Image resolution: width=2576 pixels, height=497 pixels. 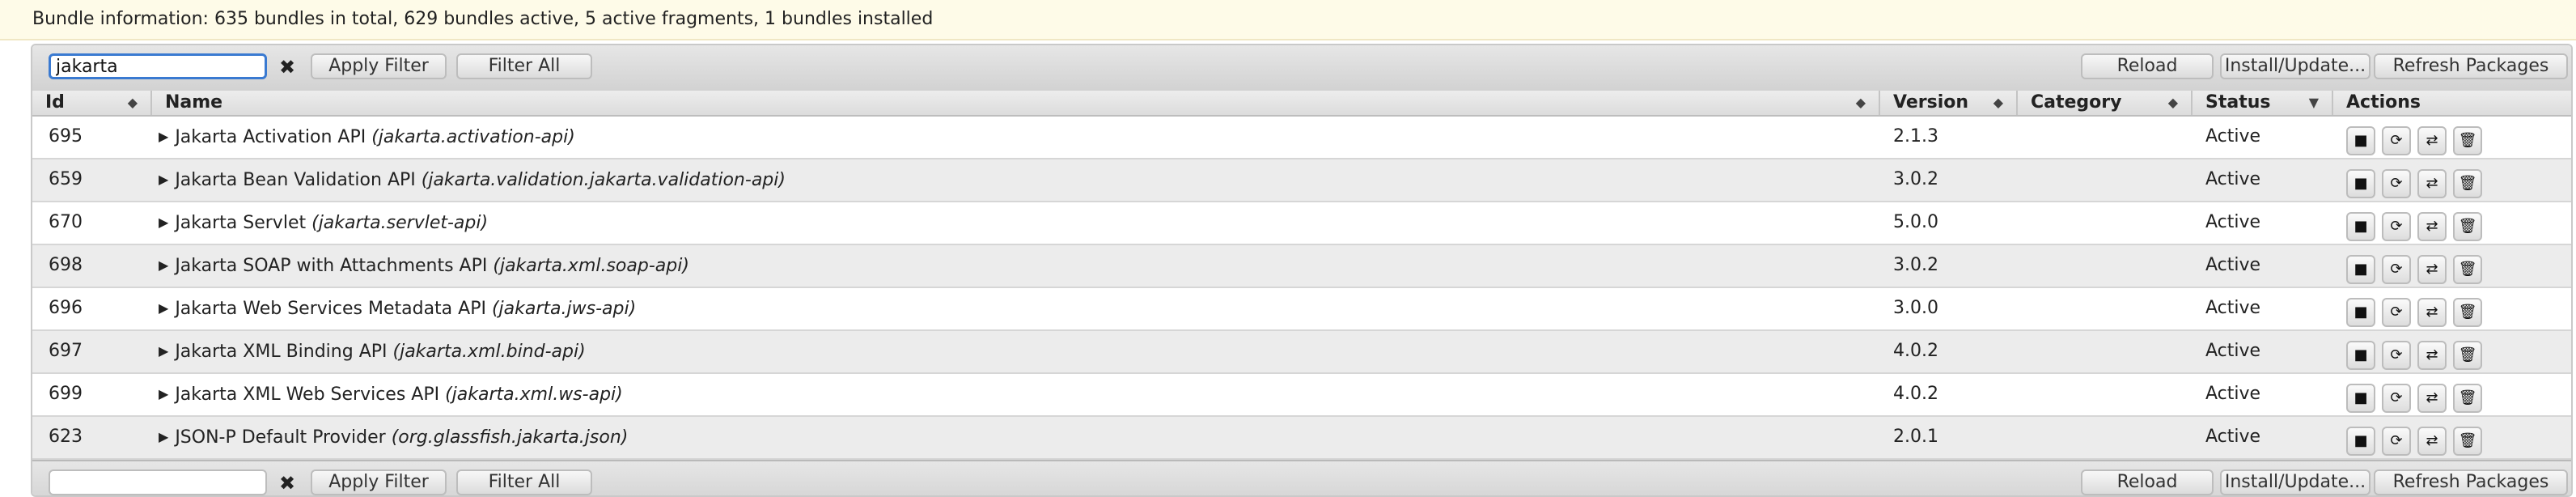 What do you see at coordinates (2471, 66) in the screenshot?
I see `refresh-packages-button: Refresh Packages` at bounding box center [2471, 66].